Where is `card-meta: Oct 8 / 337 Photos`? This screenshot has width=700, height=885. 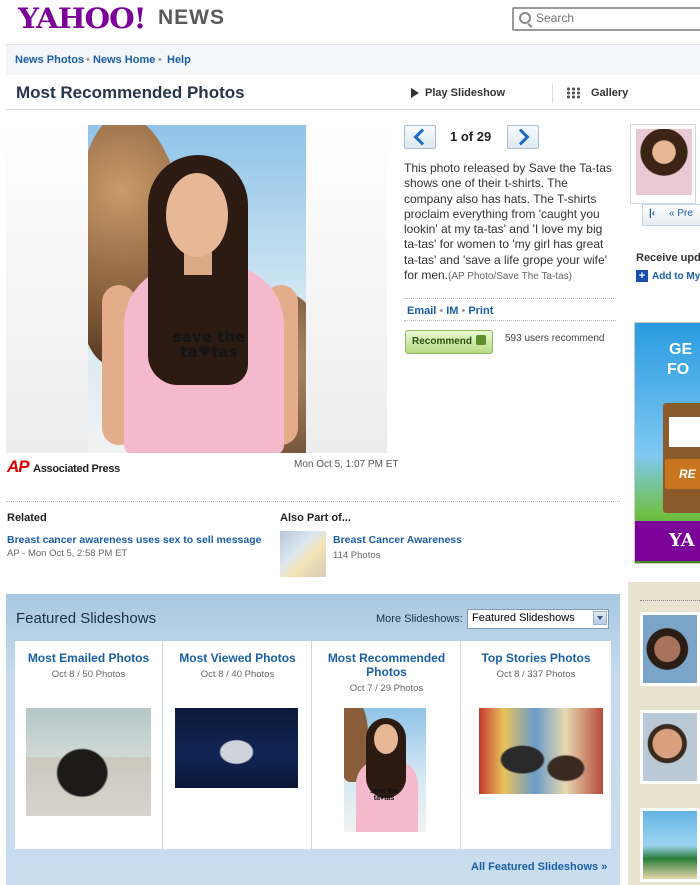
card-meta: Oct 8 / 337 Photos is located at coordinates (536, 674).